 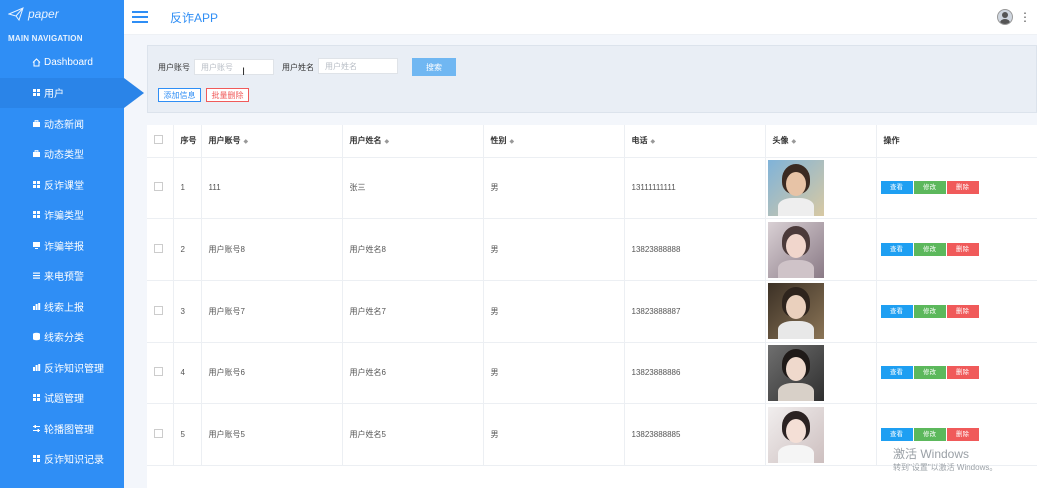 I want to click on row-account: 用户账号5, so click(x=272, y=434).